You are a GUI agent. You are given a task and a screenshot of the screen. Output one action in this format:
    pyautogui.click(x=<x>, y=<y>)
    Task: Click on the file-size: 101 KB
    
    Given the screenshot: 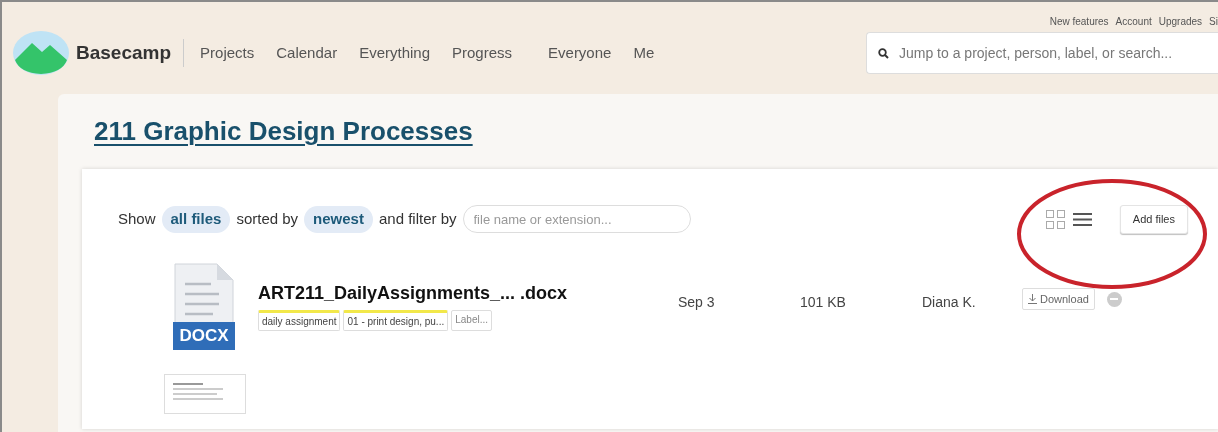 What is the action you would take?
    pyautogui.click(x=823, y=302)
    